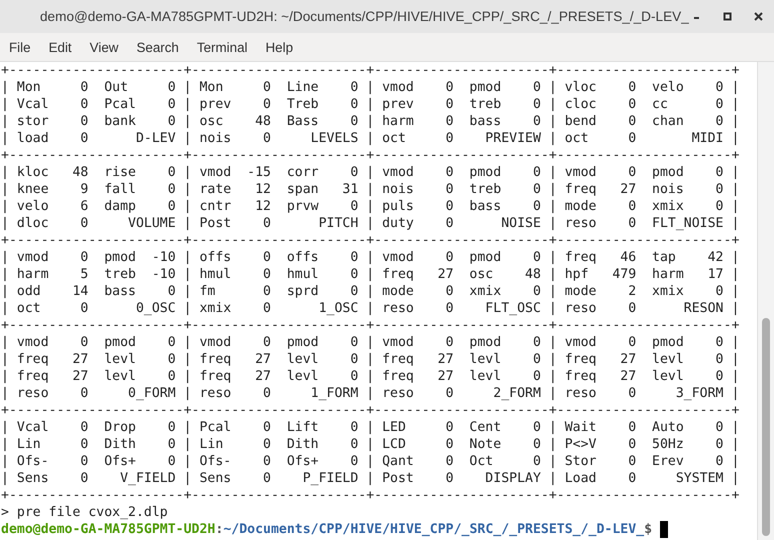 Image resolution: width=774 pixels, height=540 pixels. What do you see at coordinates (370, 427) in the screenshot?
I see `terminal-line: | Vcal 0 Drop 0 | Pcal 0 Lift 0 | LED 0 Cent 0 | Wait 0 Auto 0 |` at bounding box center [370, 427].